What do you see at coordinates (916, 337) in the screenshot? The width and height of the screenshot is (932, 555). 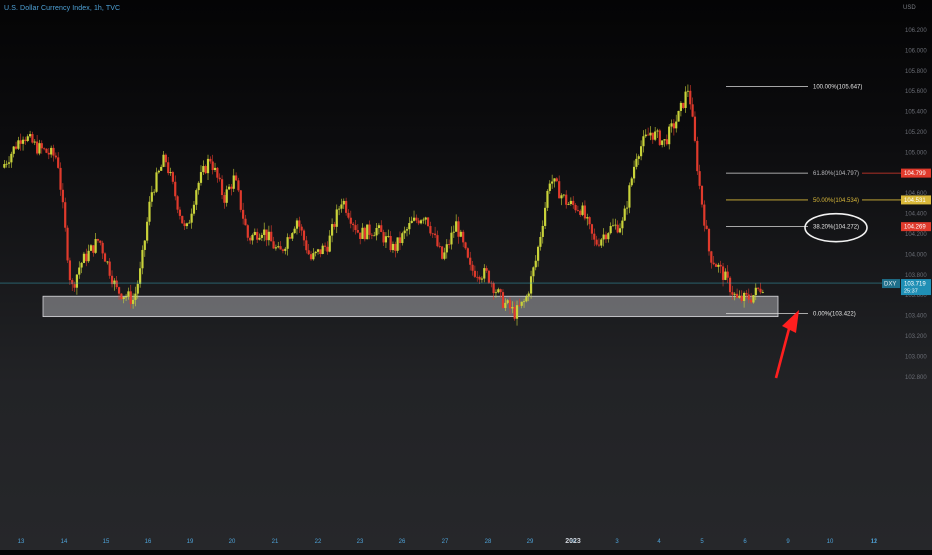 I see `y-tick-label: 103.200` at bounding box center [916, 337].